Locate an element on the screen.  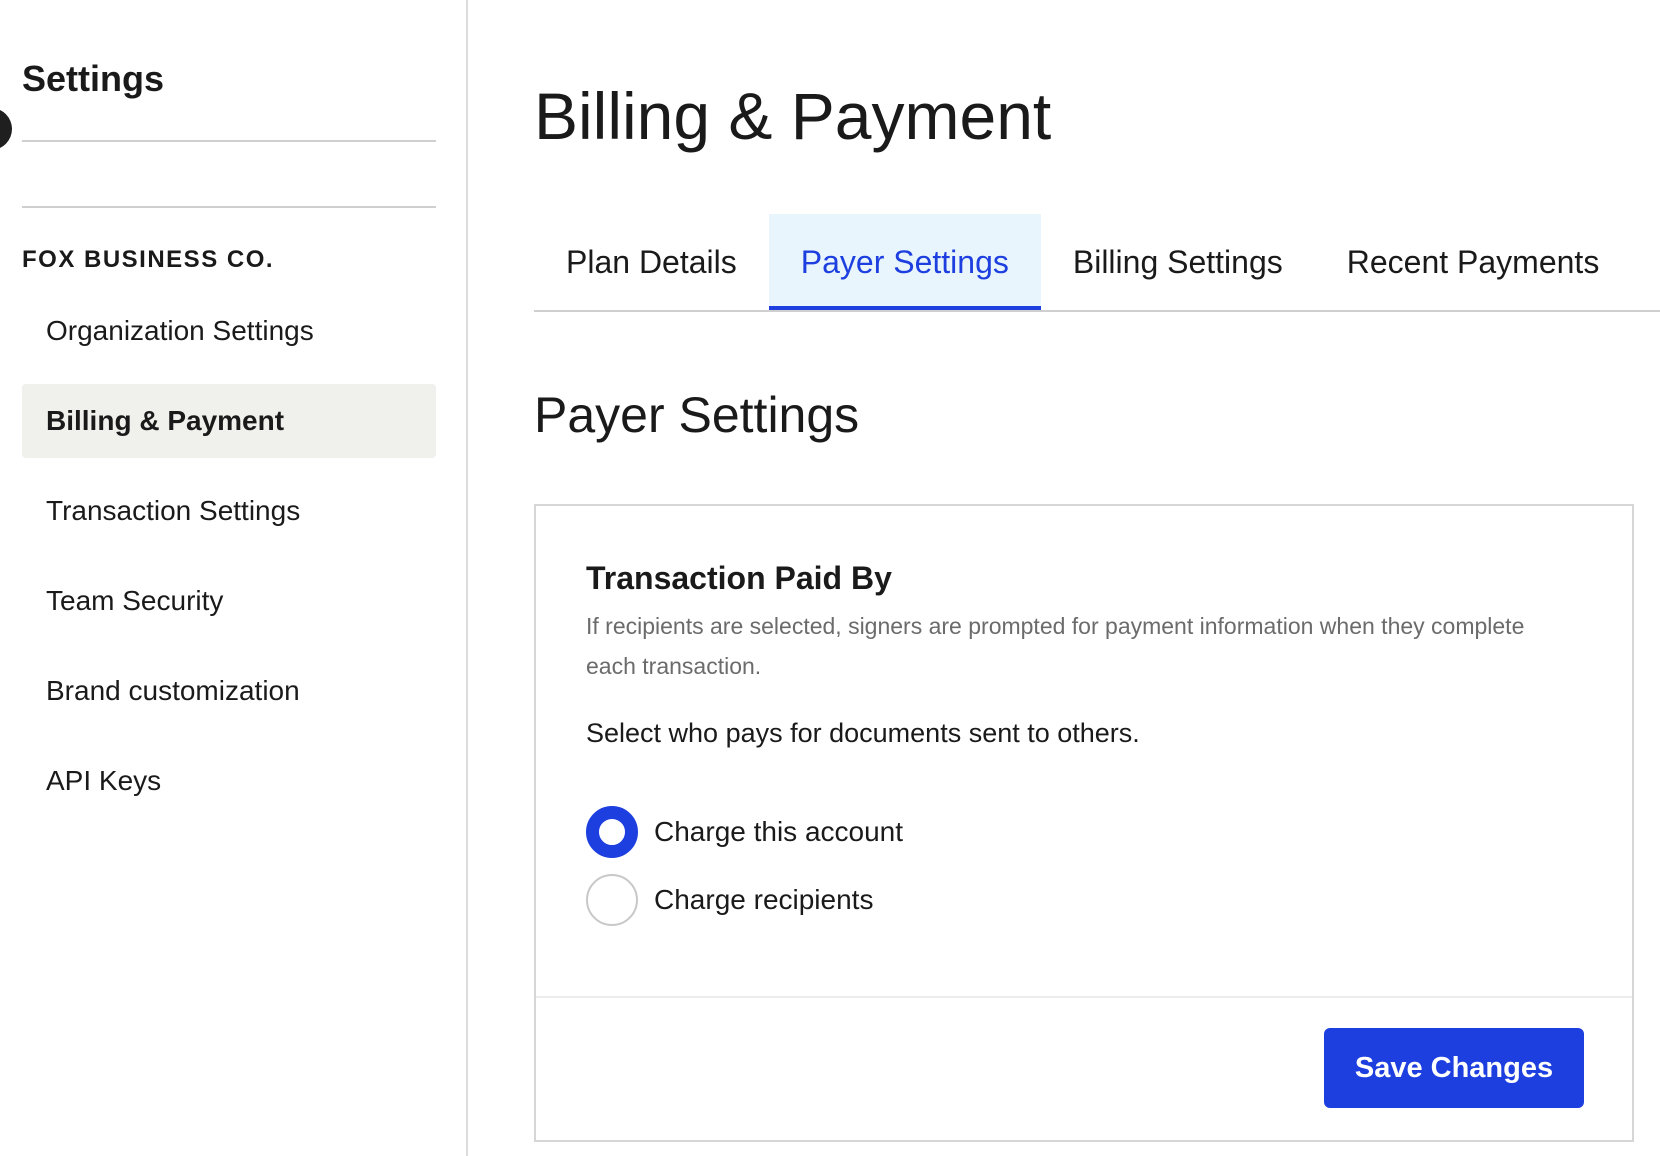
sidebar-item-transaction-settings: Transaction Settings is located at coordinates (229, 511).